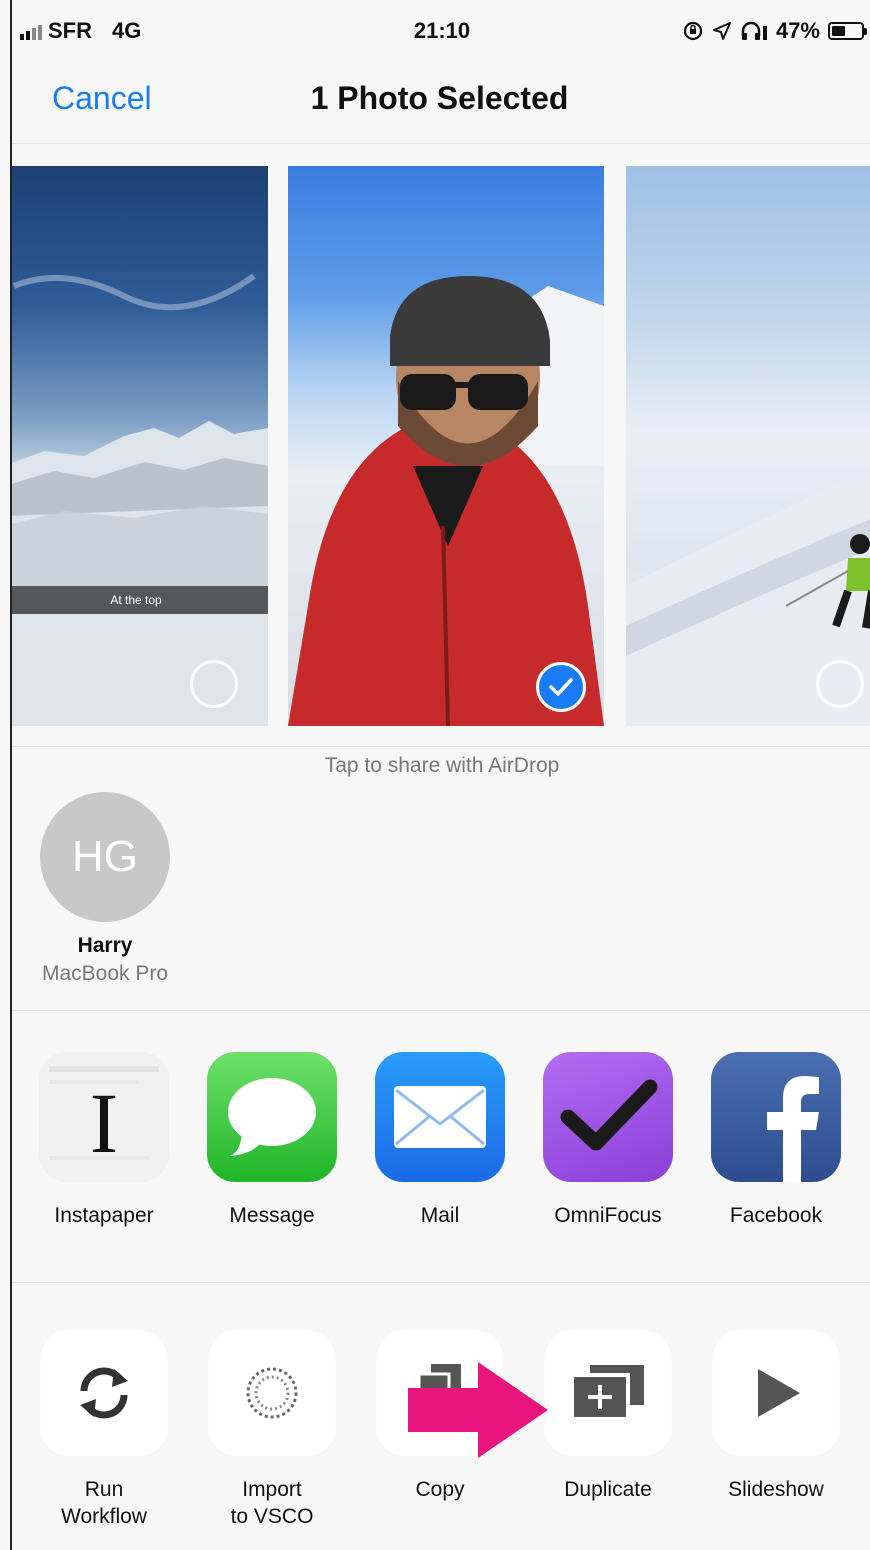  What do you see at coordinates (140, 499) in the screenshot?
I see `mountain-scene-image` at bounding box center [140, 499].